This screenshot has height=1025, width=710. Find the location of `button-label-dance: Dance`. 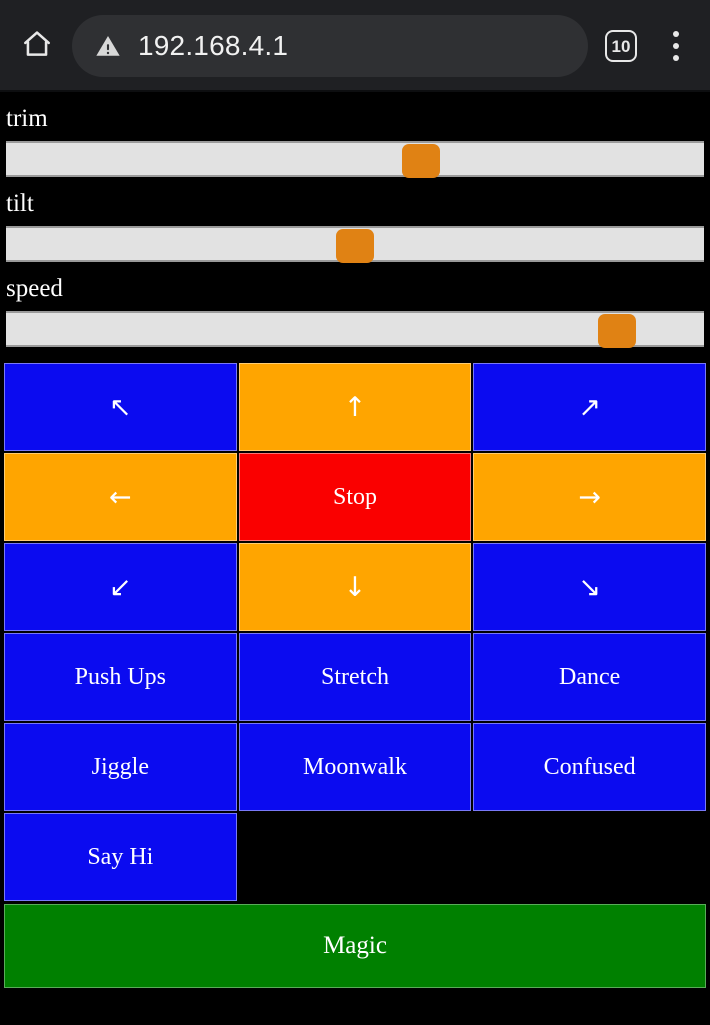

button-label-dance: Dance is located at coordinates (590, 677).